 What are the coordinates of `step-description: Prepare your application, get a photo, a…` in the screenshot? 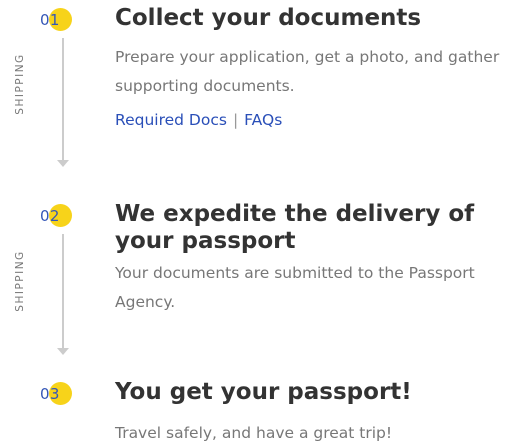 It's located at (307, 71).